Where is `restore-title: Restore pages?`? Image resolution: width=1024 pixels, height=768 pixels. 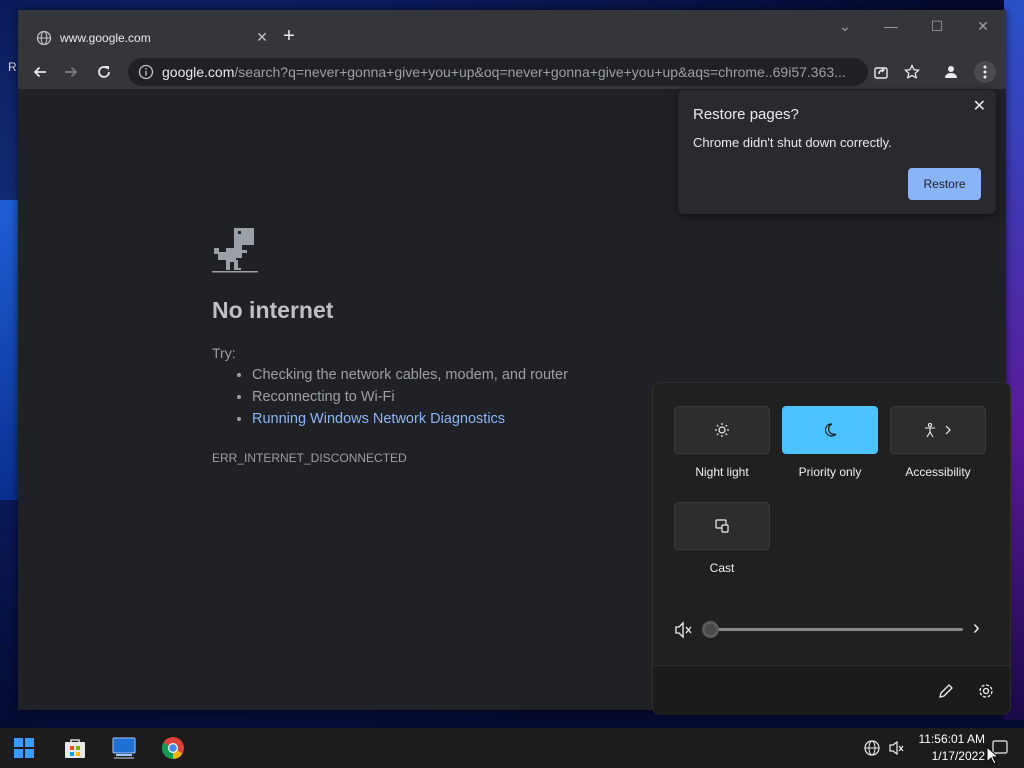
restore-title: Restore pages? is located at coordinates (746, 114).